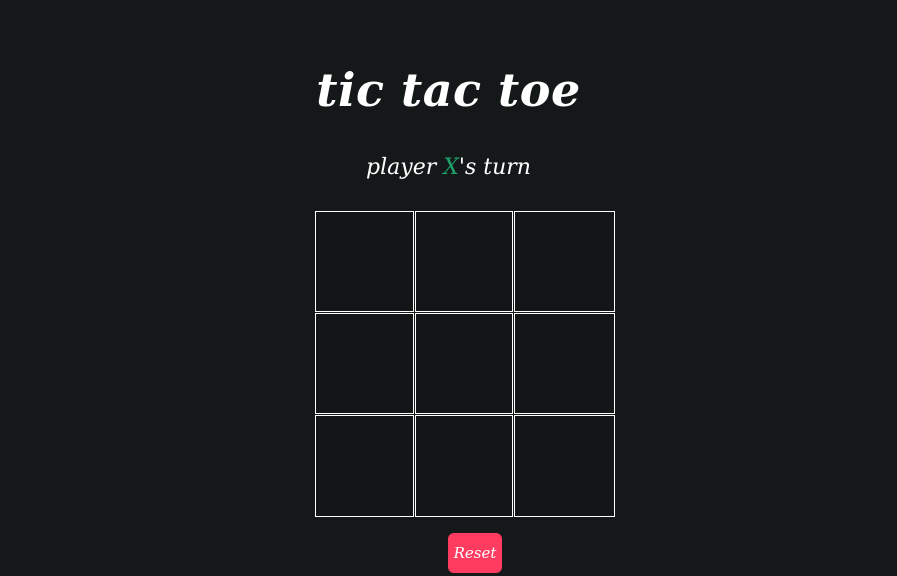  What do you see at coordinates (448, 90) in the screenshot?
I see `game-title: tic tac toe` at bounding box center [448, 90].